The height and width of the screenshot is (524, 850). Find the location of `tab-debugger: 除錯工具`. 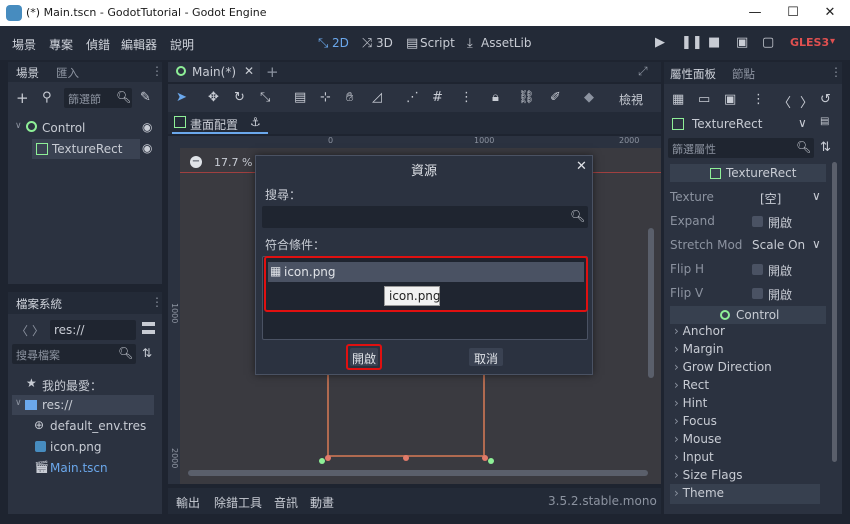

tab-debugger: 除錯工具 is located at coordinates (238, 502).